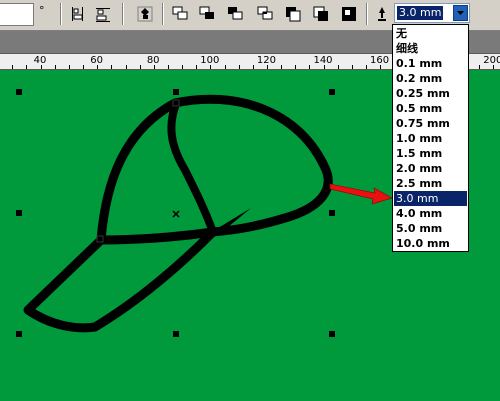 This screenshot has width=500, height=401. What do you see at coordinates (103, 14) in the screenshot?
I see `align-horizontal-icon` at bounding box center [103, 14].